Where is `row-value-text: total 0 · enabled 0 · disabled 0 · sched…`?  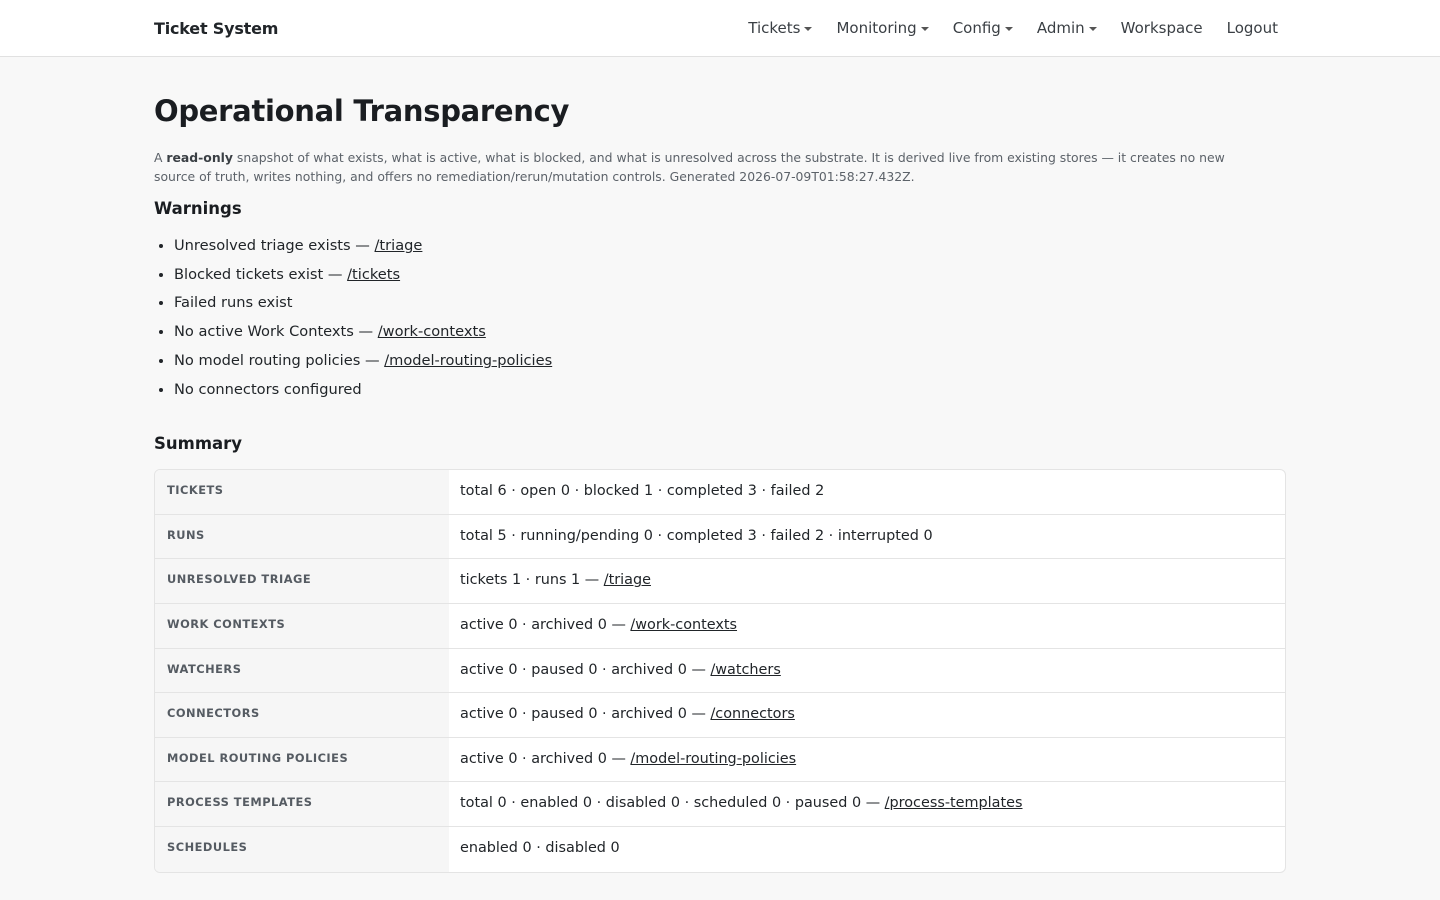 row-value-text: total 0 · enabled 0 · disabled 0 · sched… is located at coordinates (672, 803).